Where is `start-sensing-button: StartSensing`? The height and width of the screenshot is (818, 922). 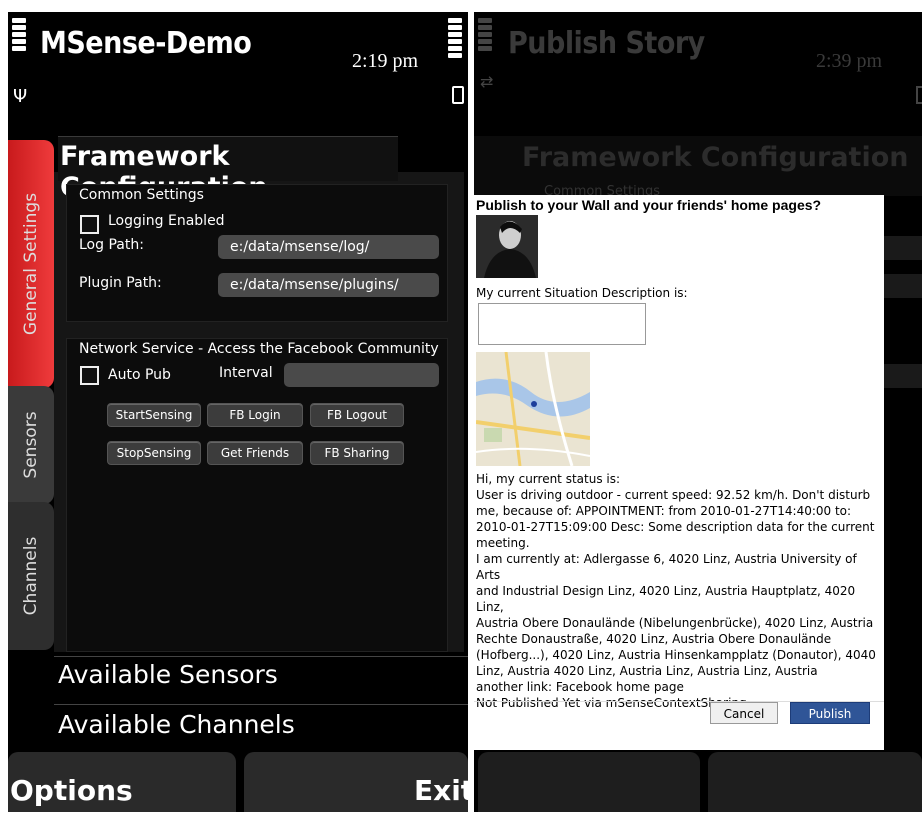 start-sensing-button: StartSensing is located at coordinates (154, 415).